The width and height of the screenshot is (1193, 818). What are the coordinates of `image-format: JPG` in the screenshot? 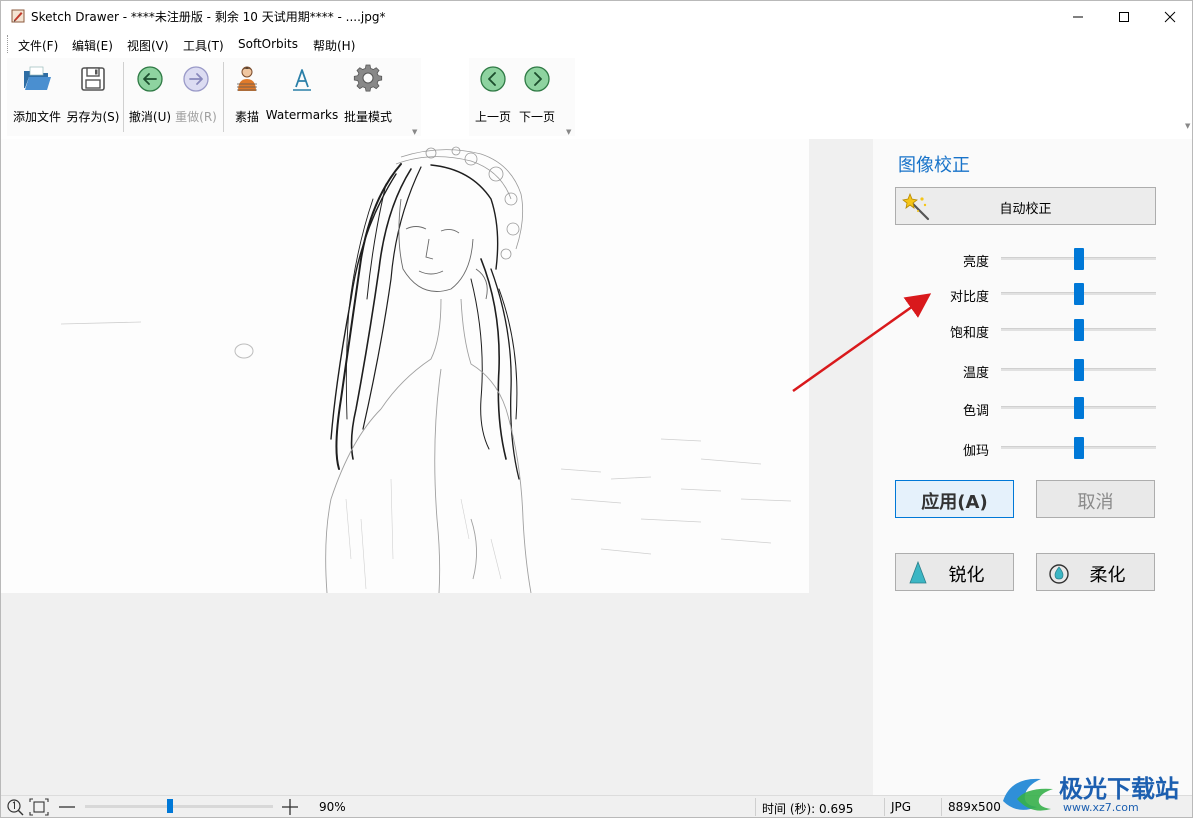 It's located at (901, 807).